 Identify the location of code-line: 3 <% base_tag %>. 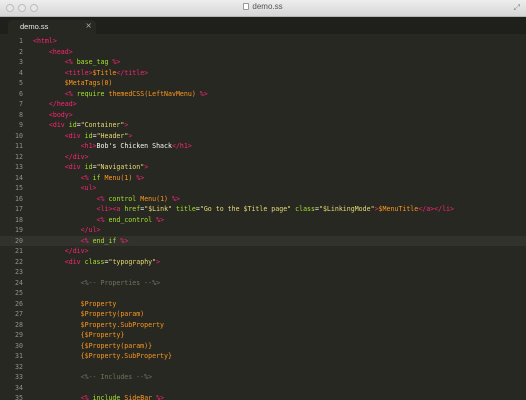
(263, 62).